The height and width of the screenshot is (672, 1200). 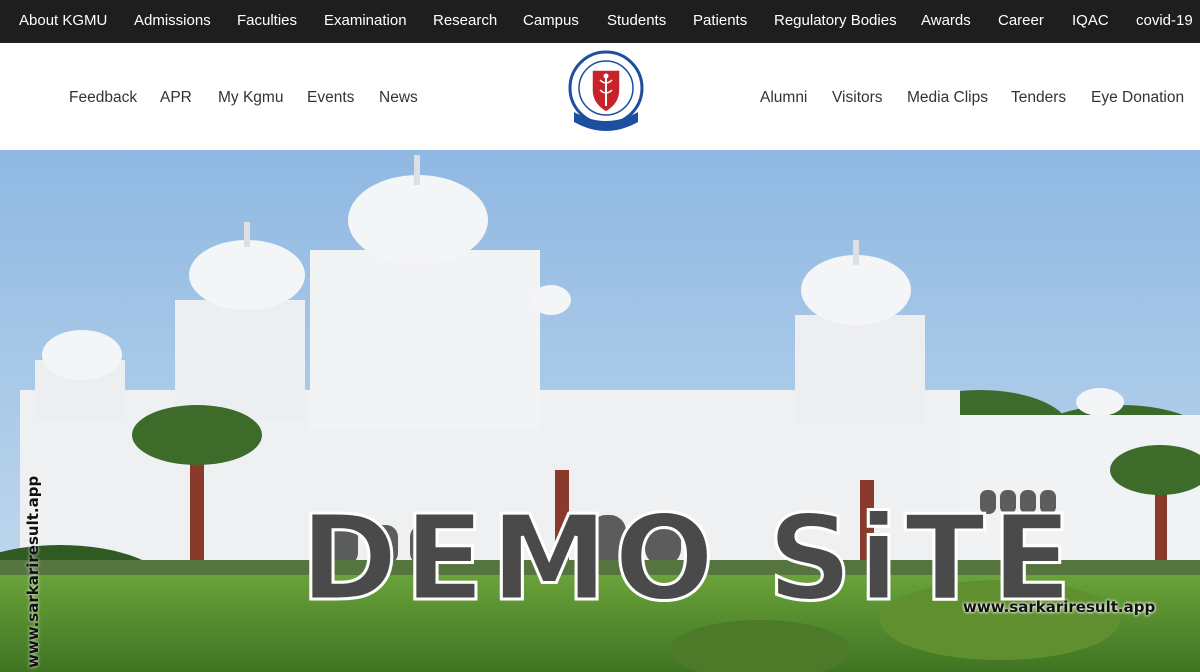 What do you see at coordinates (688, 558) in the screenshot?
I see `demo-site-overlay-text: DEMO SiTE` at bounding box center [688, 558].